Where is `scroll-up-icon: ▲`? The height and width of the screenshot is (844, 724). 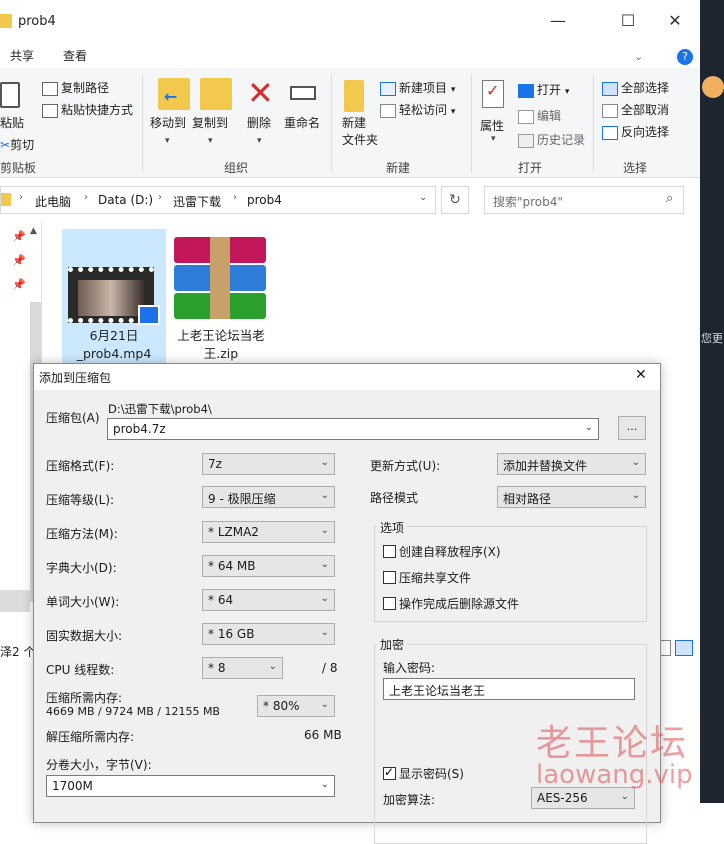 scroll-up-icon: ▲ is located at coordinates (33, 231).